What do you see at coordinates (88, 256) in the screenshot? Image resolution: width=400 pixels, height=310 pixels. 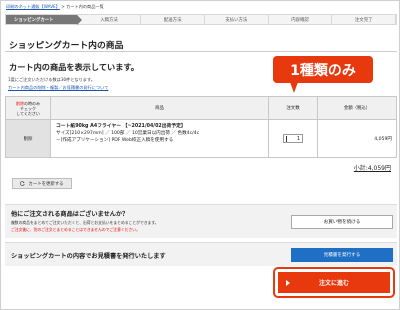 I see `estimate-title: ショッピングカートの内容でお見積書を発行いたします` at bounding box center [88, 256].